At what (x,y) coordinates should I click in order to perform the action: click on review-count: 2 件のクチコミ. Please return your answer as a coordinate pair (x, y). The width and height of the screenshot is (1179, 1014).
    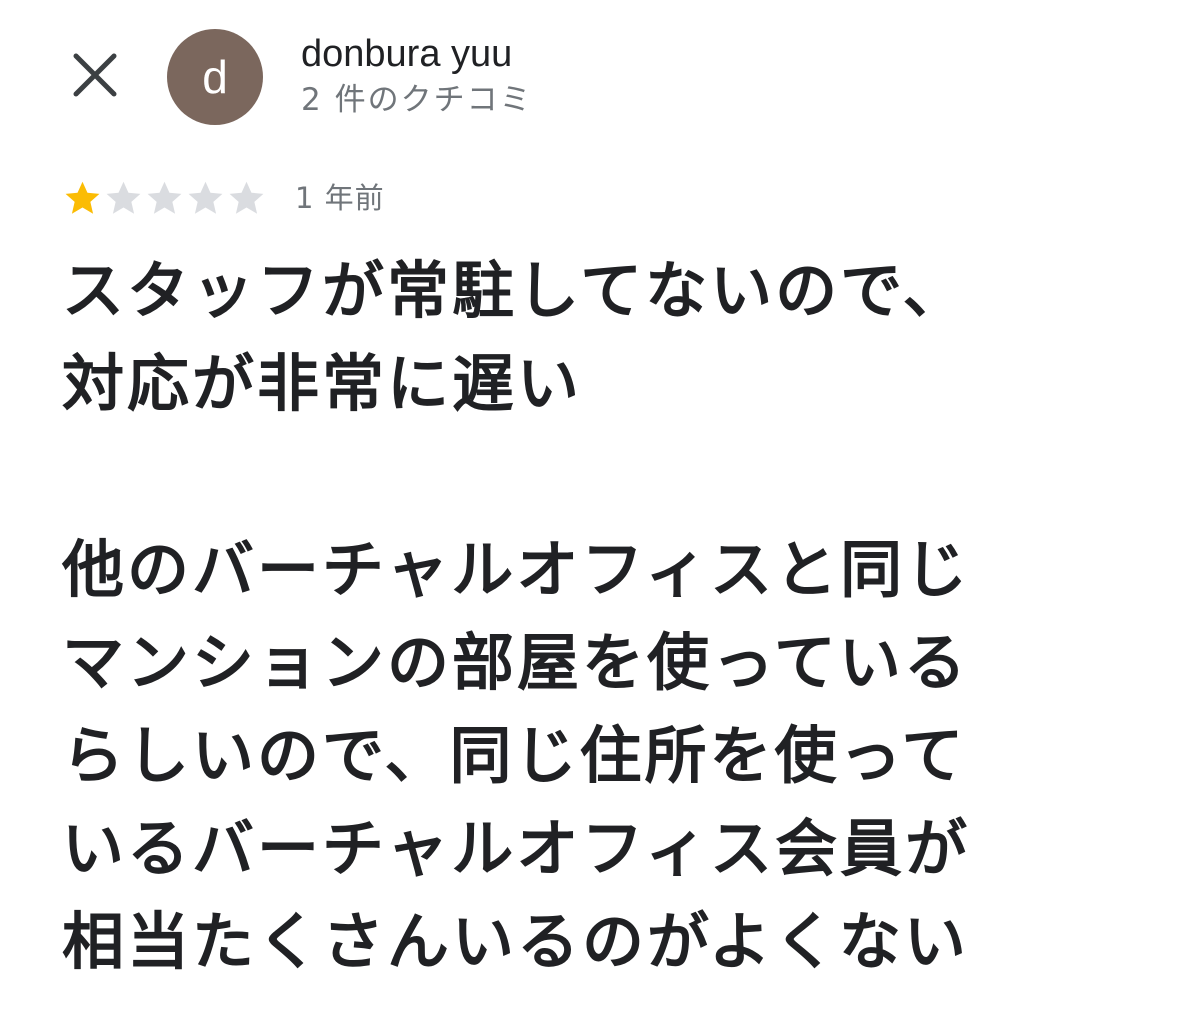
    Looking at the image, I should click on (417, 100).